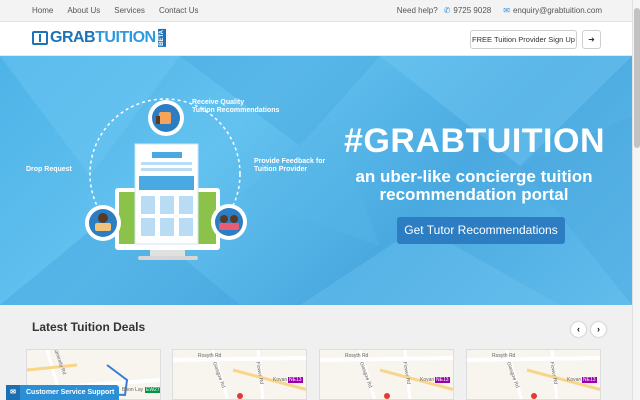 The width and height of the screenshot is (640, 400). What do you see at coordinates (73, 37) in the screenshot?
I see `logo-grab-text: GRAB` at bounding box center [73, 37].